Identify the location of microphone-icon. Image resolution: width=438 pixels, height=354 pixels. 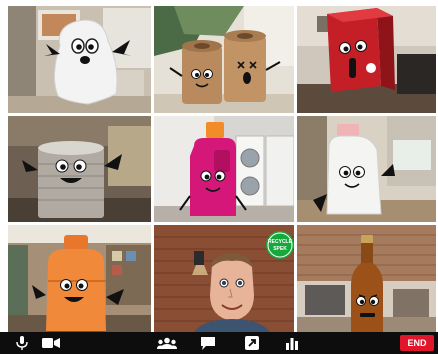
(22, 343).